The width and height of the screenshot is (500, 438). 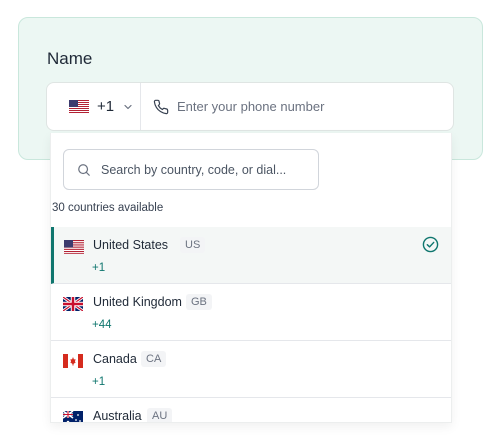 What do you see at coordinates (160, 415) in the screenshot?
I see `country-code-badge: AU` at bounding box center [160, 415].